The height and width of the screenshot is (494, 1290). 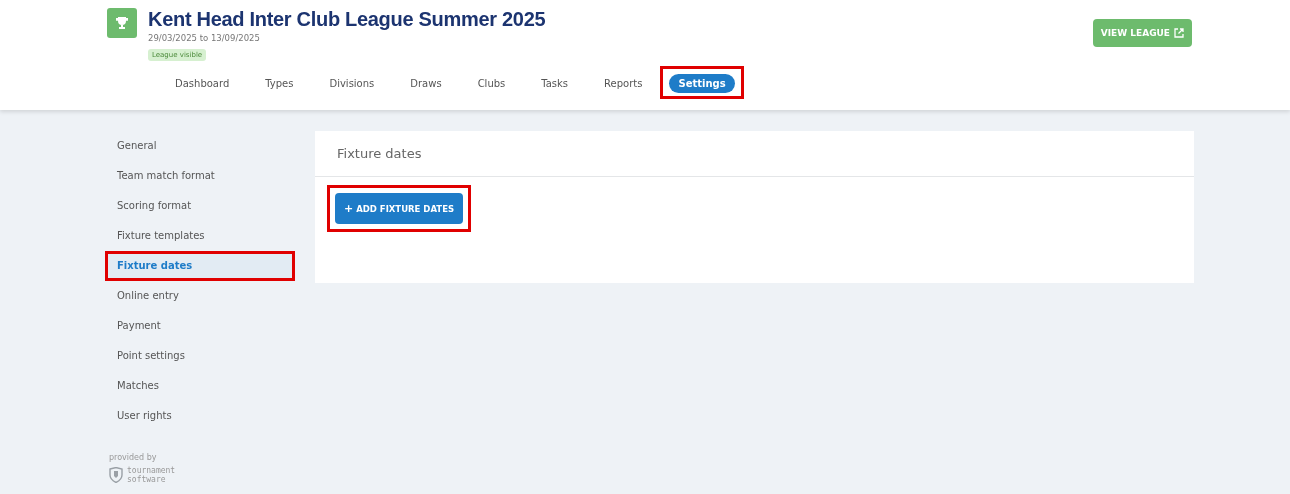 What do you see at coordinates (491, 83) in the screenshot?
I see `nav-tab: Clubs` at bounding box center [491, 83].